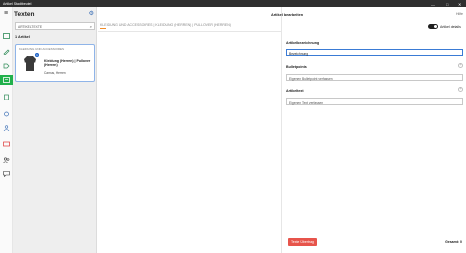  I want to click on breadcrumb-underline, so click(103, 28).